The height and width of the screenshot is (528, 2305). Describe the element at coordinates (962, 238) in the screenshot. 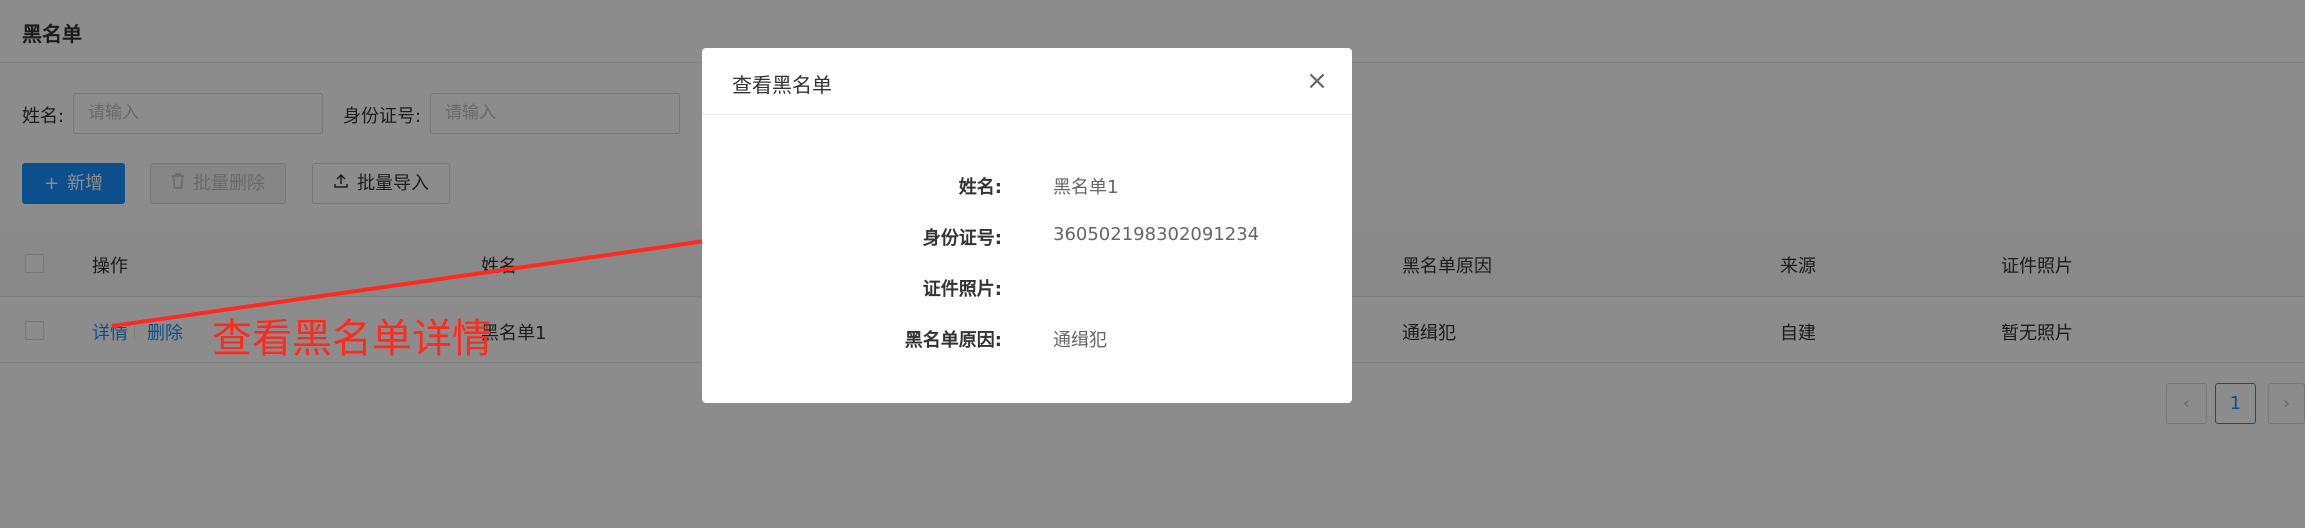

I see `field-label-id: 身份证号:` at that location.